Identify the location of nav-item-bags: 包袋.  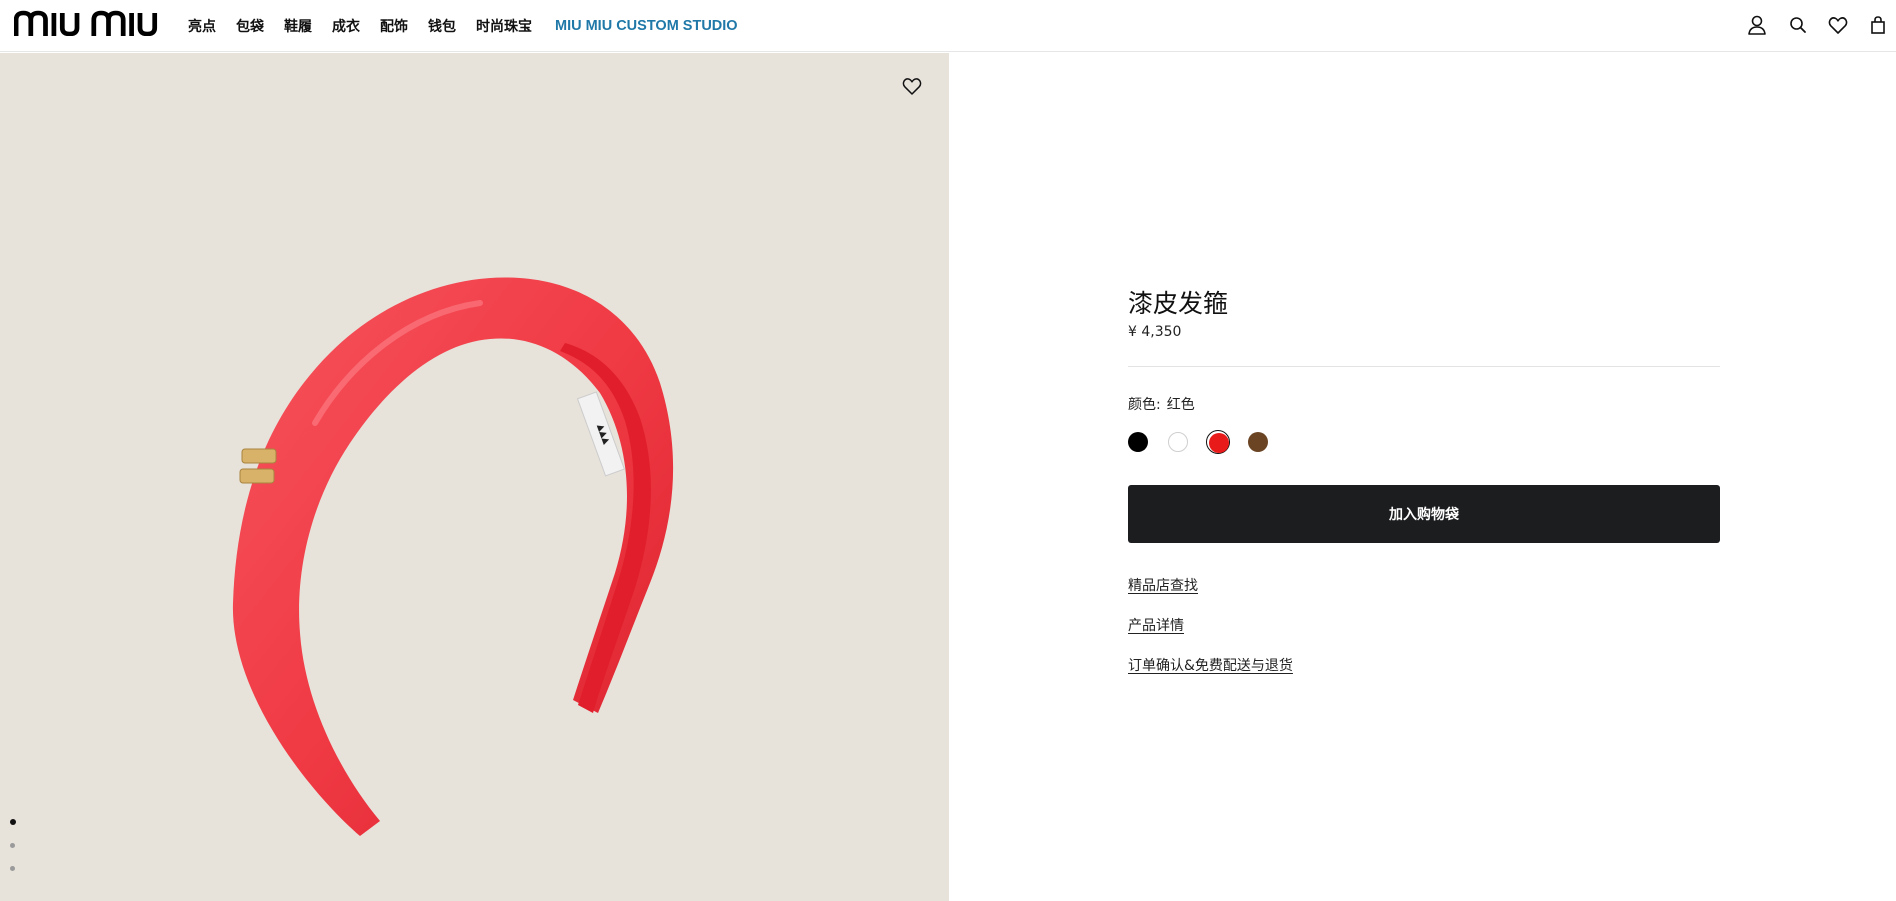
(250, 26).